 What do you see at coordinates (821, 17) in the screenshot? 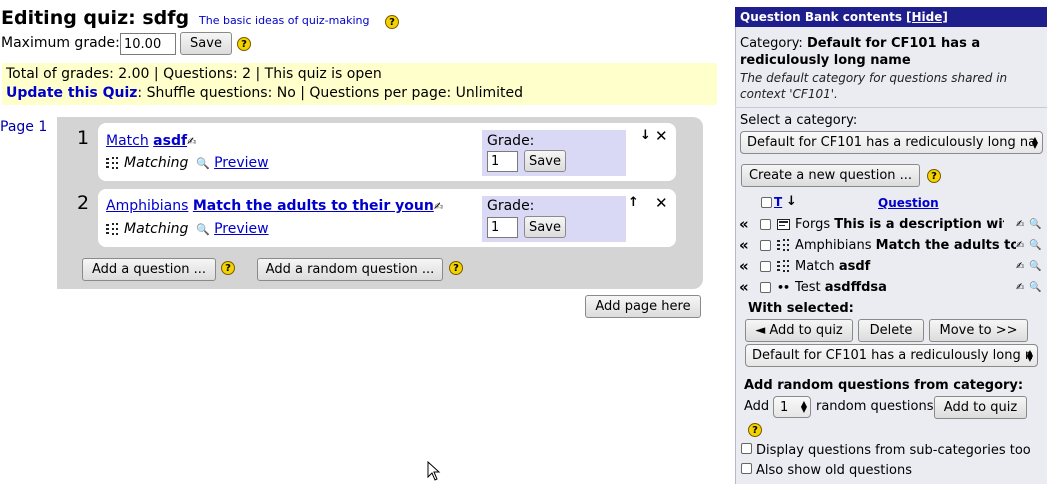
I see `question-bank-title: Question Bank contents` at bounding box center [821, 17].